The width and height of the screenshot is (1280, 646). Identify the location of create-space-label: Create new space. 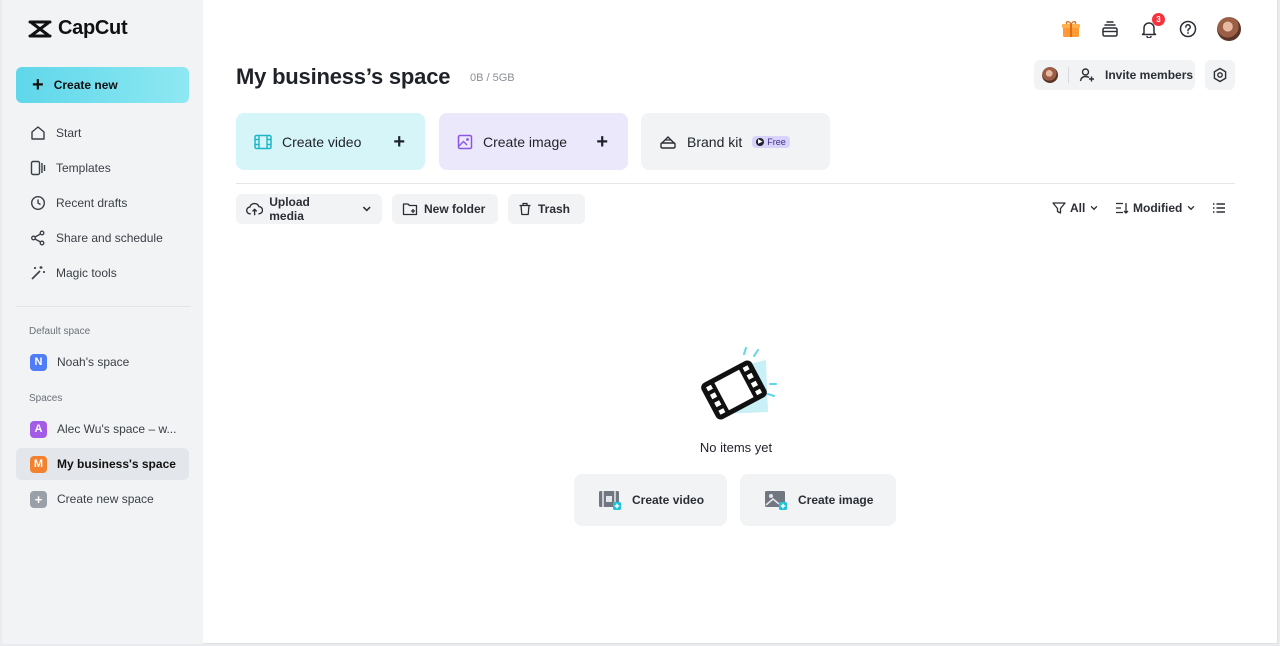
(105, 499).